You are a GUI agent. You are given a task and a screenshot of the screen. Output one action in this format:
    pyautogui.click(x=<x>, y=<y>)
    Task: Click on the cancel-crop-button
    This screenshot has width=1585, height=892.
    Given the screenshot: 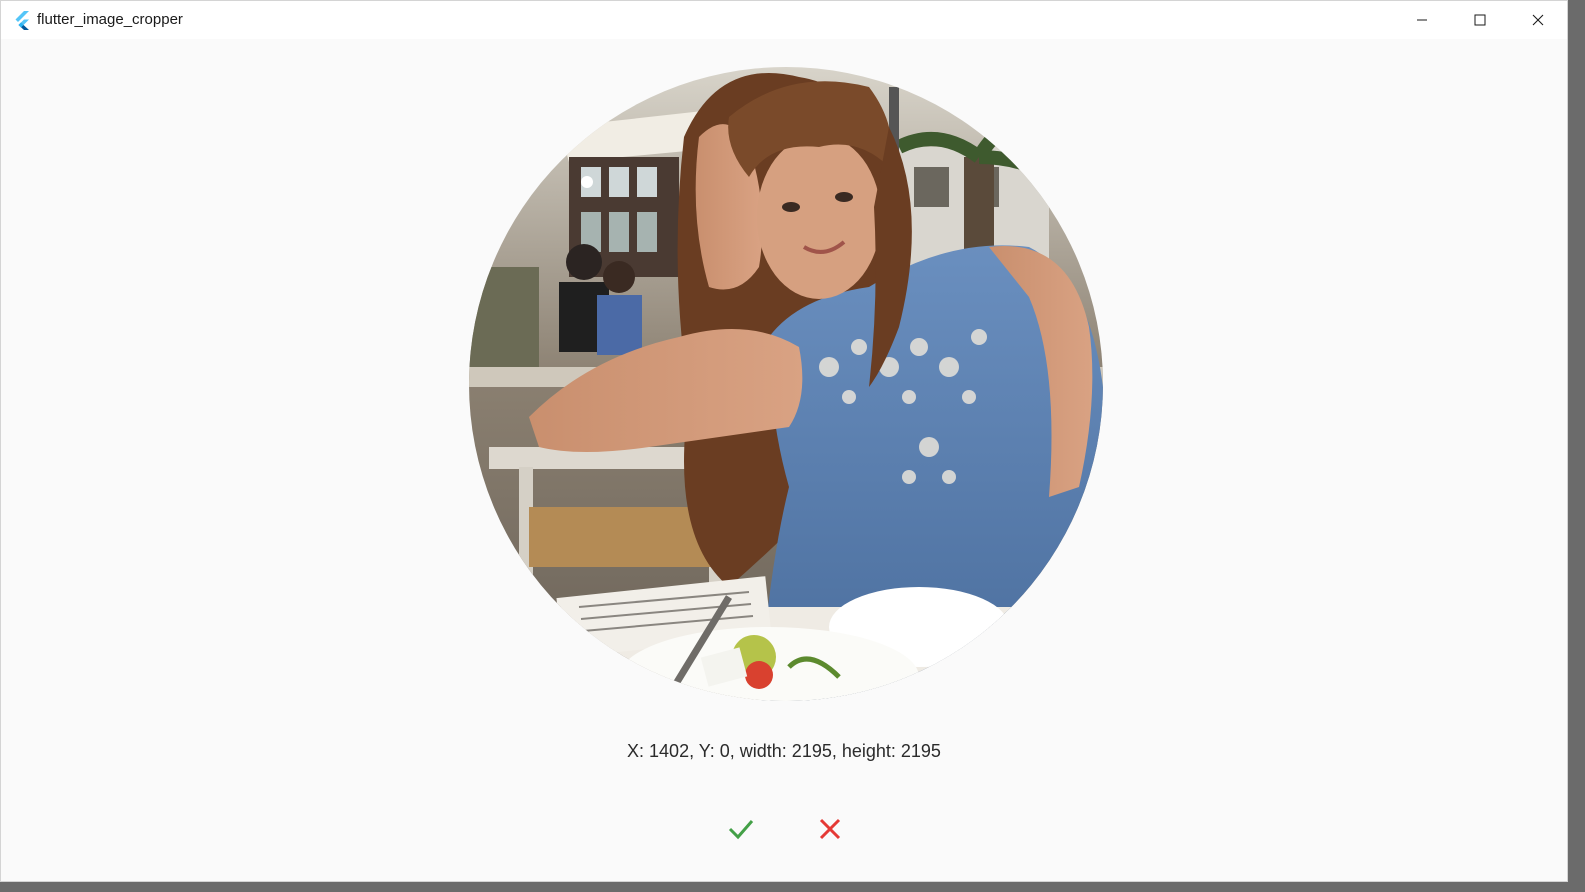 What is the action you would take?
    pyautogui.click(x=830, y=829)
    